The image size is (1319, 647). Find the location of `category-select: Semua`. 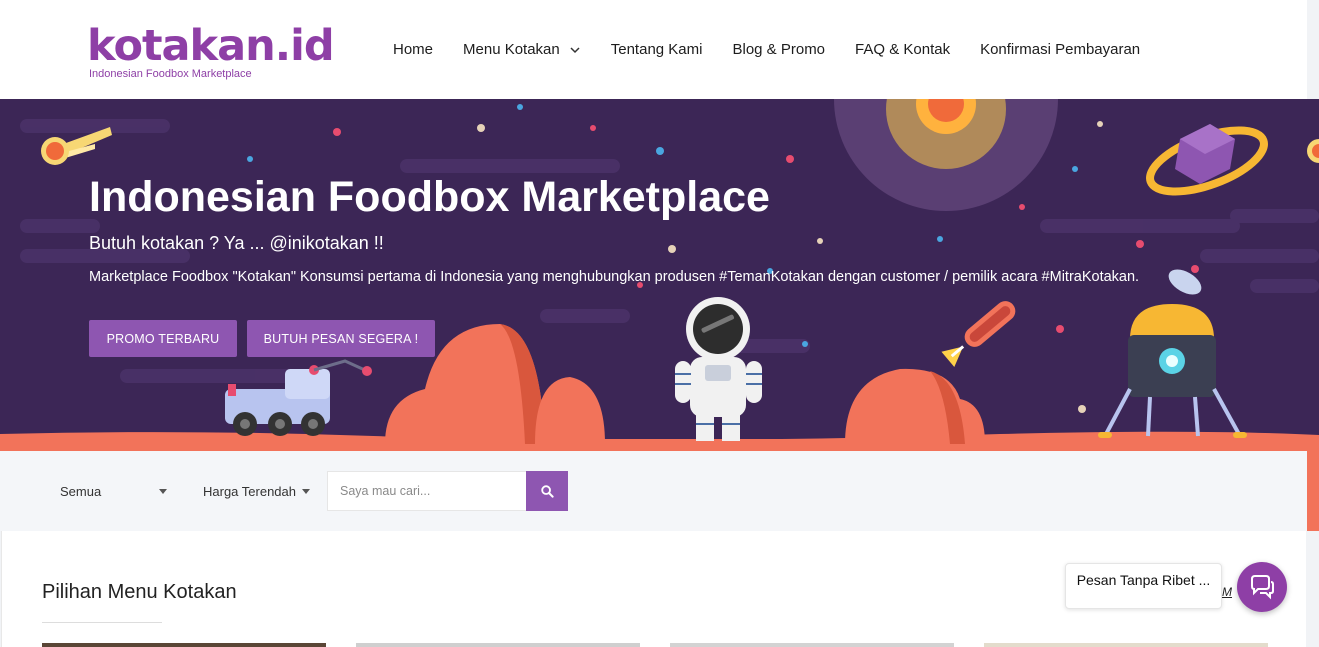

category-select: Semua is located at coordinates (115, 491).